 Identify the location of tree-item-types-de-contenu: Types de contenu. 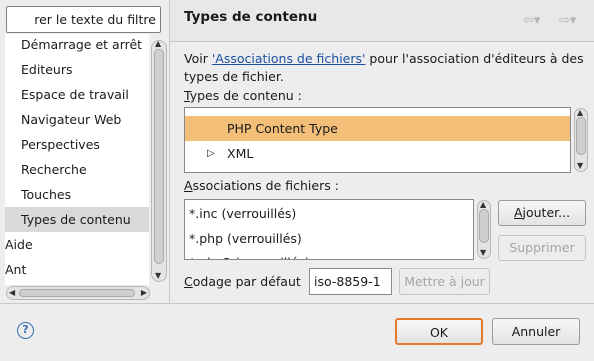
(77, 219).